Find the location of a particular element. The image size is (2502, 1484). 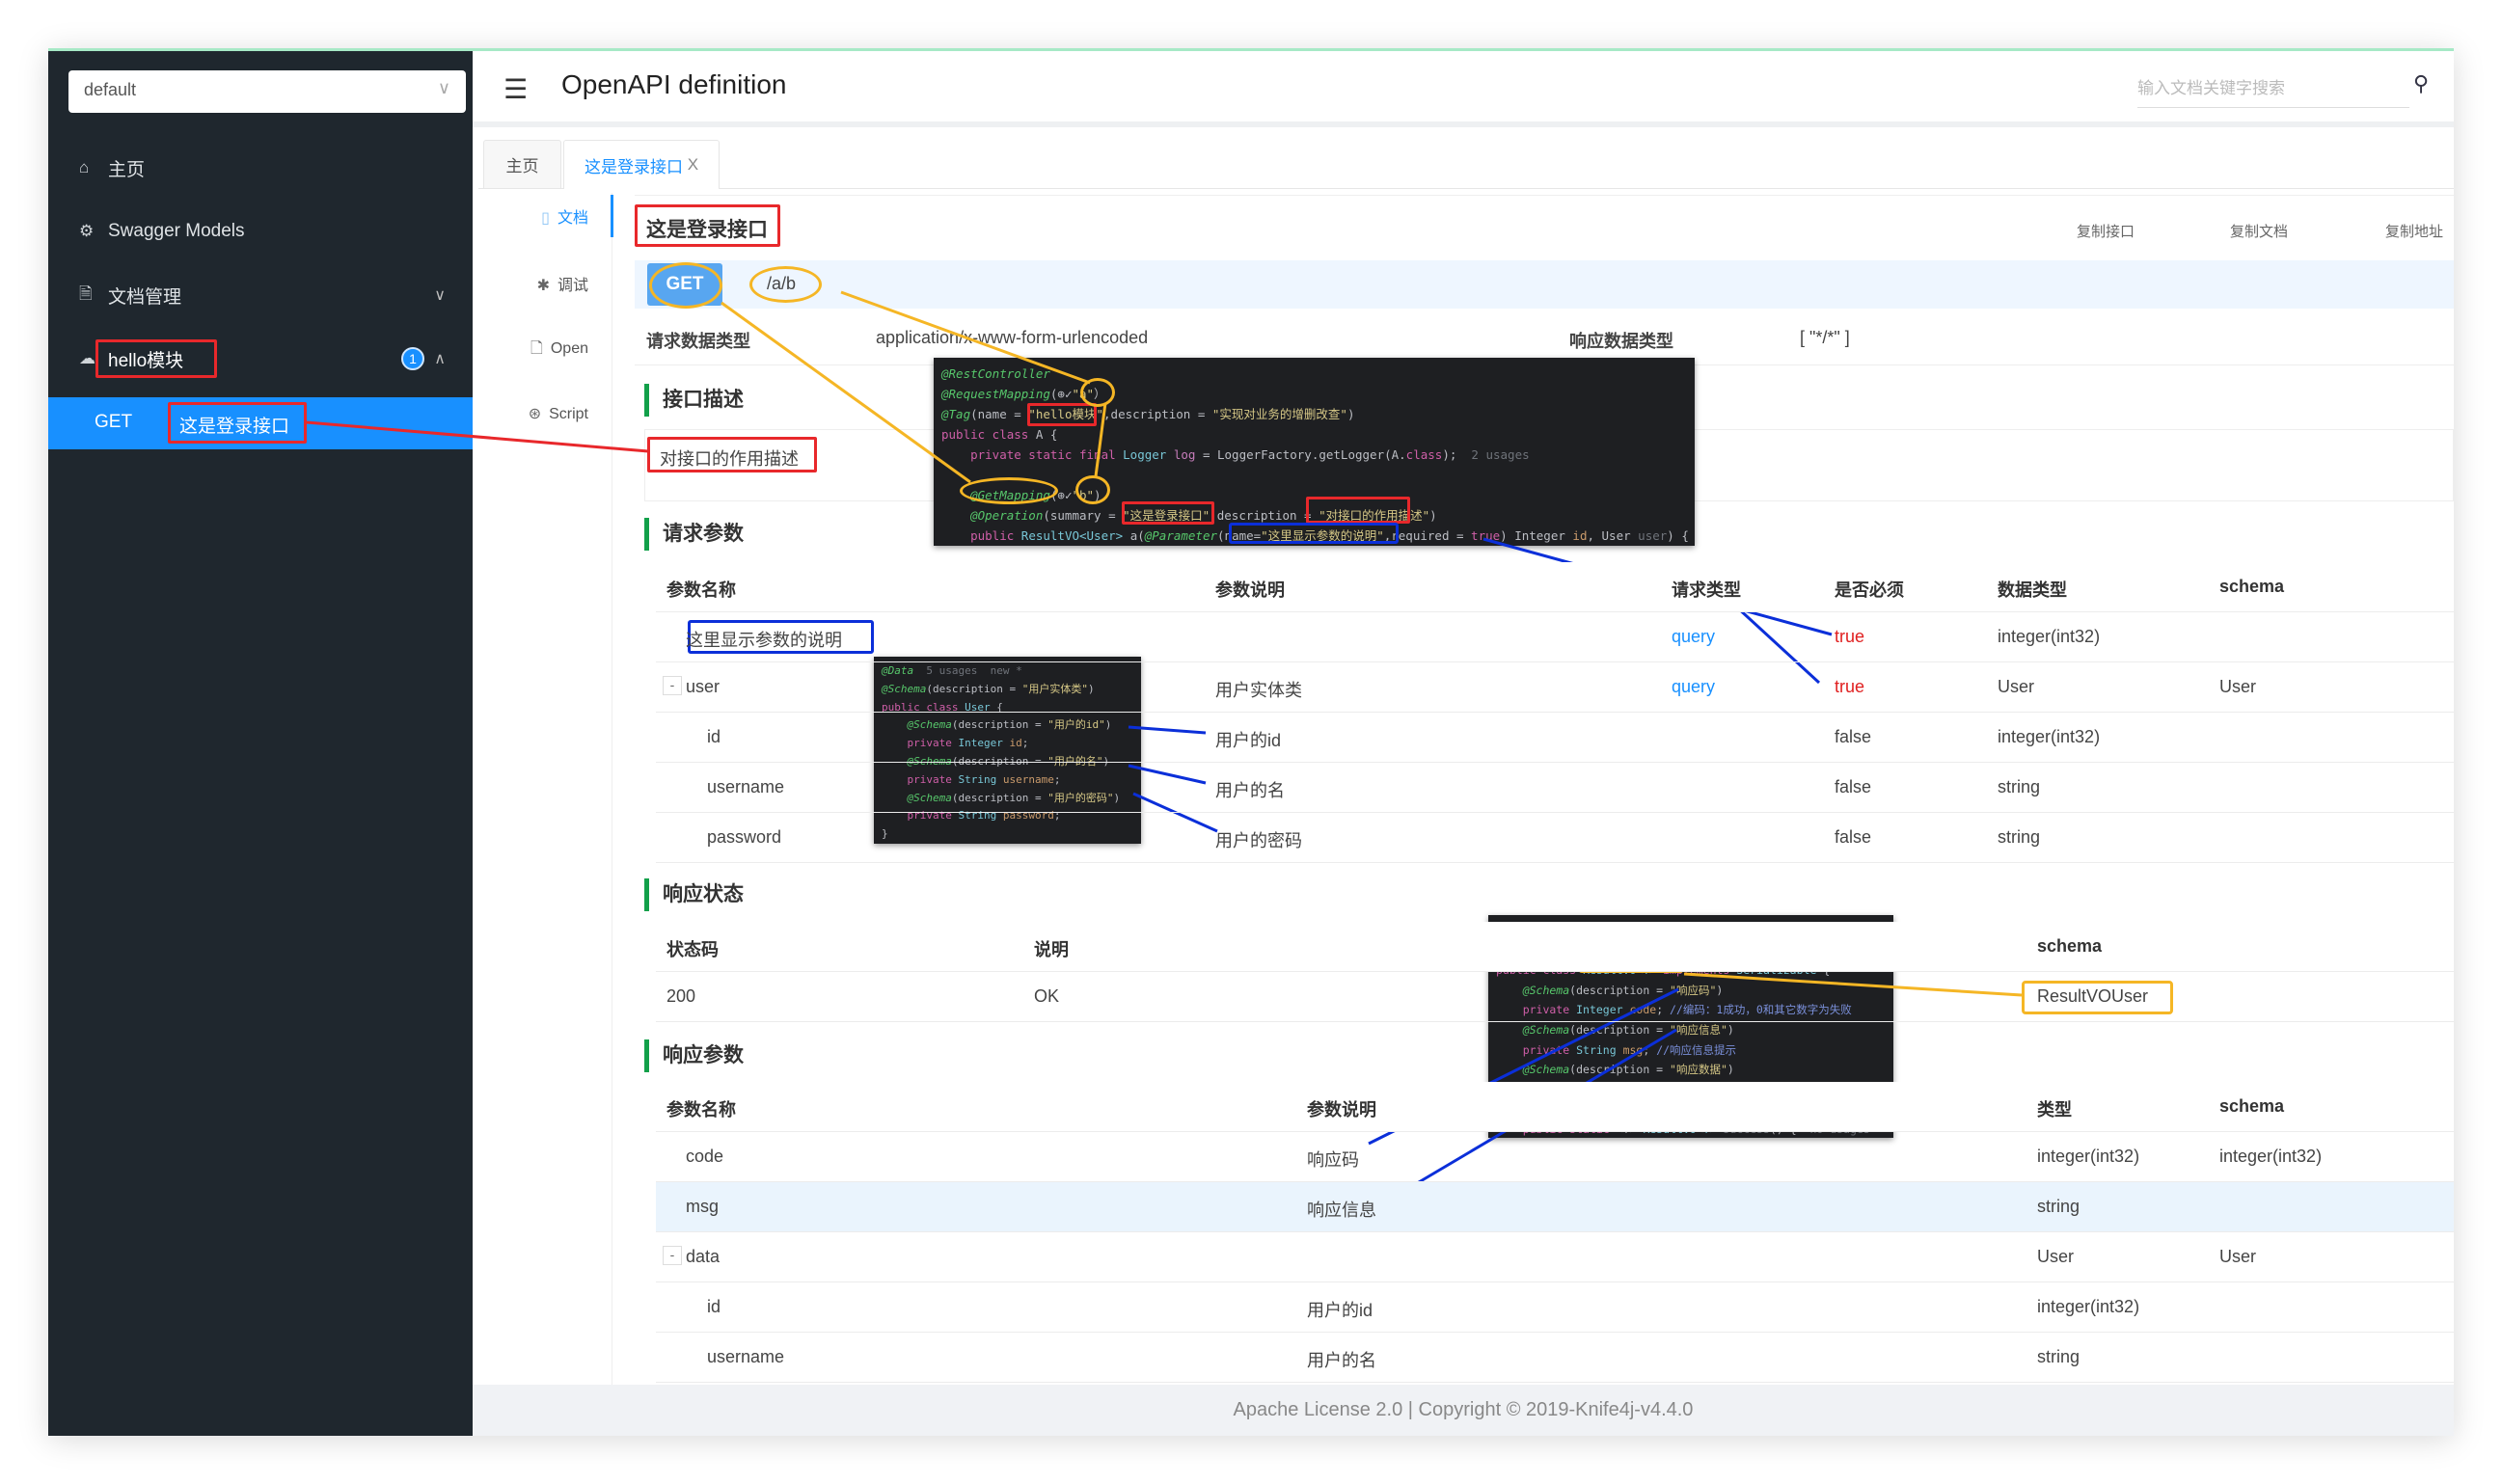

table-row: code 响应码 integer(int32) integer(int32) is located at coordinates (1555, 1157).